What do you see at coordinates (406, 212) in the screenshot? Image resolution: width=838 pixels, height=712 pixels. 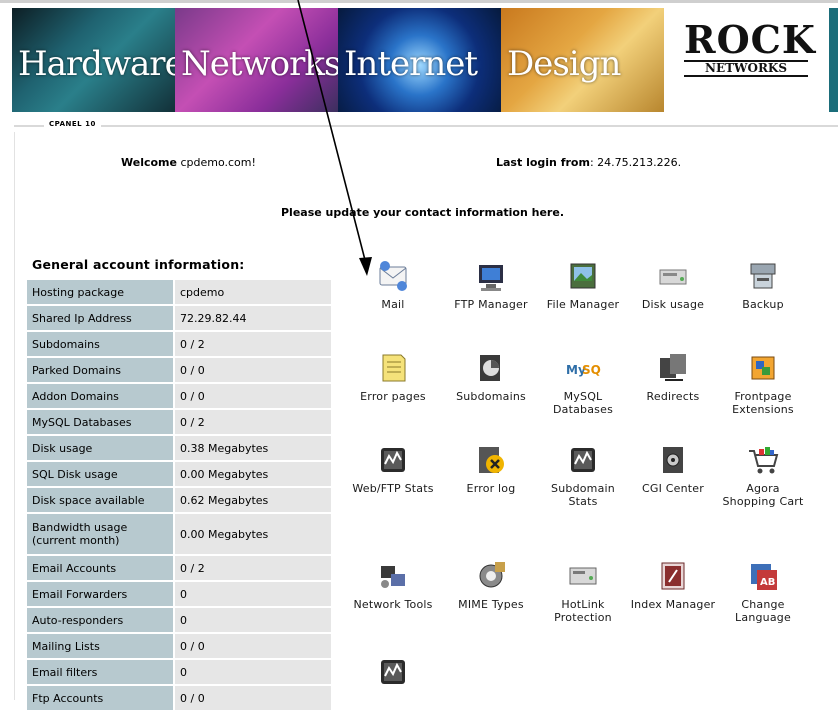 I see `update-notice-text: Please update your contact information` at bounding box center [406, 212].